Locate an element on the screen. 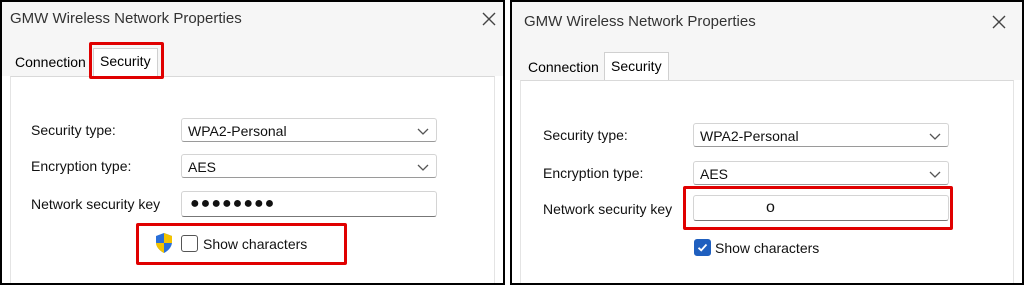 This screenshot has width=1024, height=285. checkmark-icon is located at coordinates (702, 247).